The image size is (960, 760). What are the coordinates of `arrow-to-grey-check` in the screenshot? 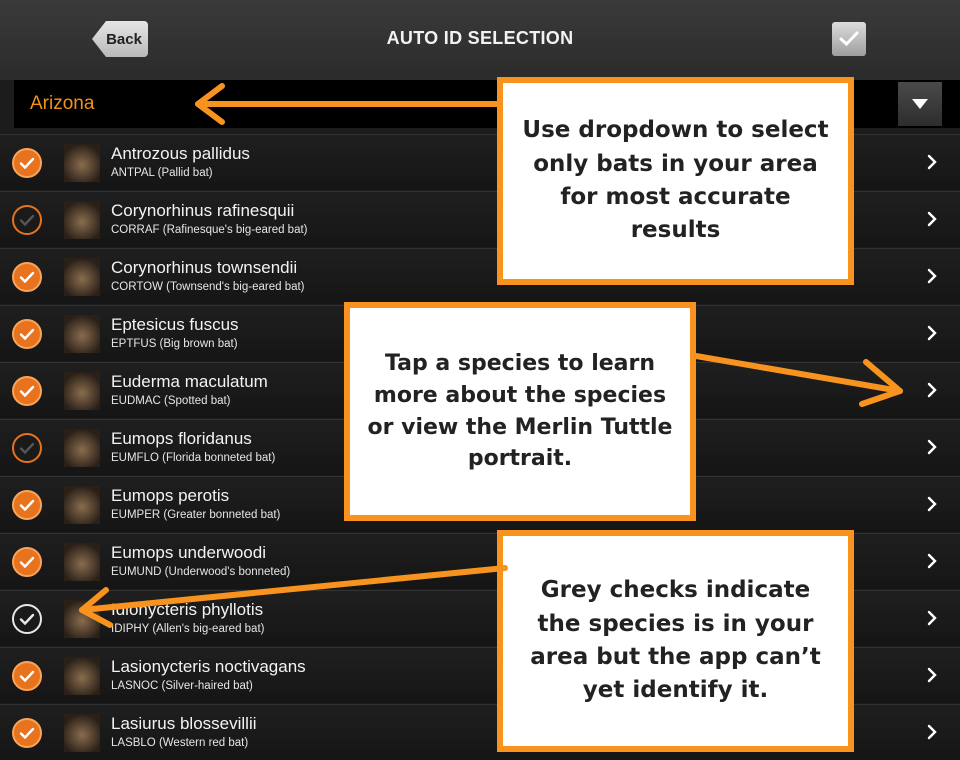 It's located at (293, 596).